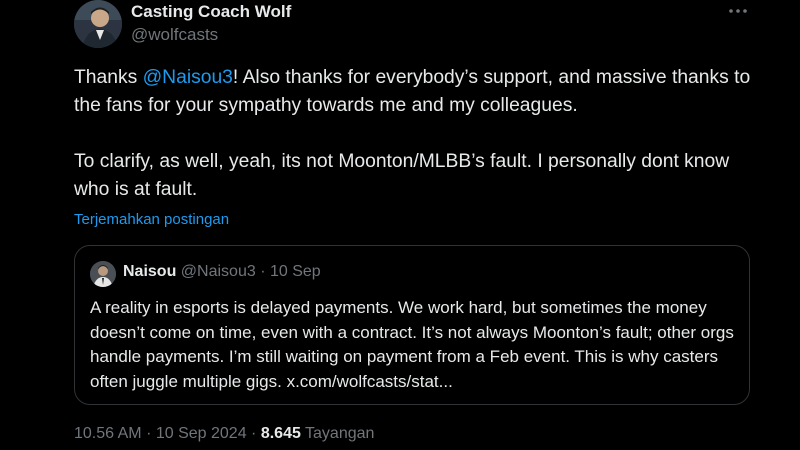 This screenshot has height=450, width=800. I want to click on author-handle: @wolfcasts, so click(174, 35).